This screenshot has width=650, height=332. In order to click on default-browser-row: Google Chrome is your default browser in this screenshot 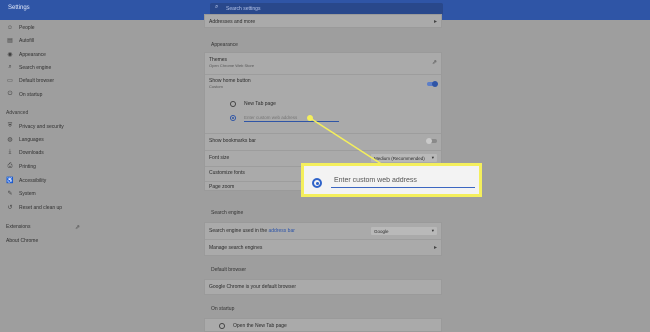, I will do `click(323, 287)`.